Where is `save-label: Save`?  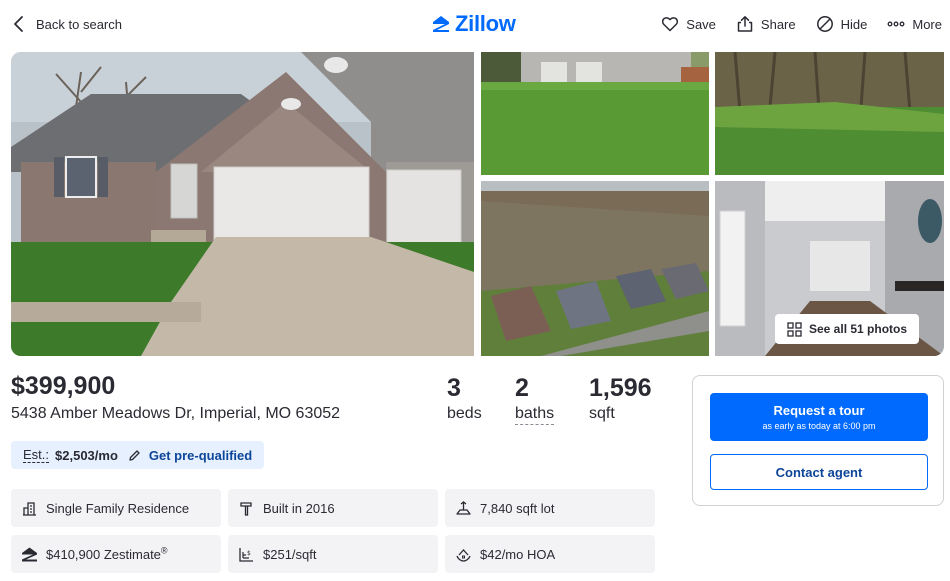
save-label: Save is located at coordinates (701, 24).